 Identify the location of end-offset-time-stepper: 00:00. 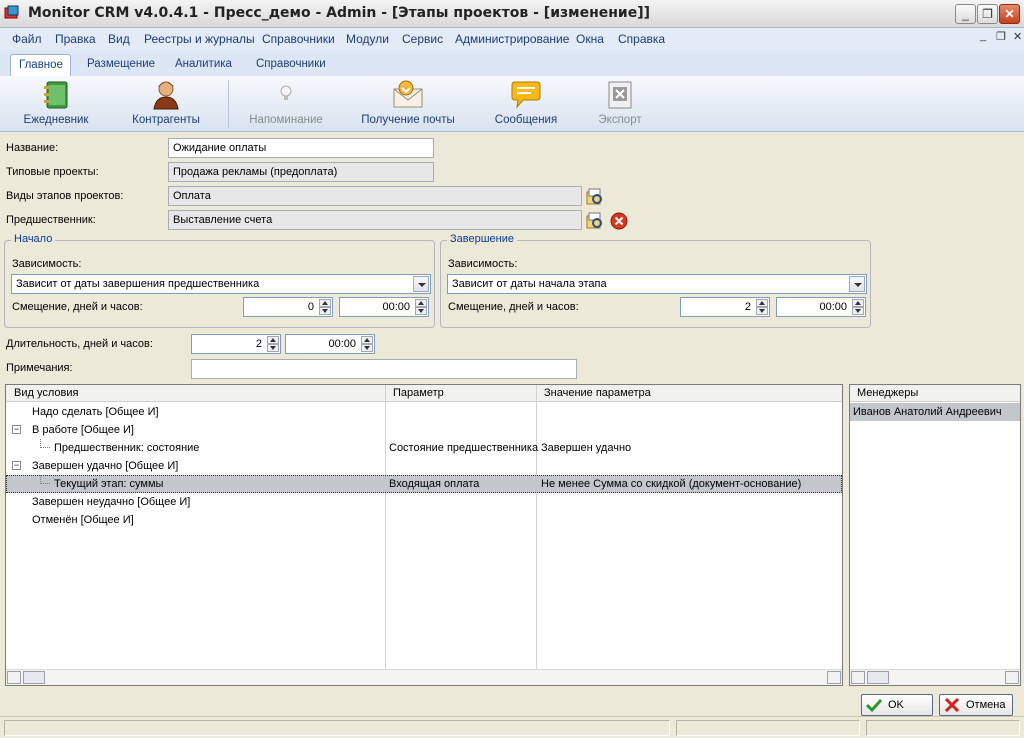
(821, 307).